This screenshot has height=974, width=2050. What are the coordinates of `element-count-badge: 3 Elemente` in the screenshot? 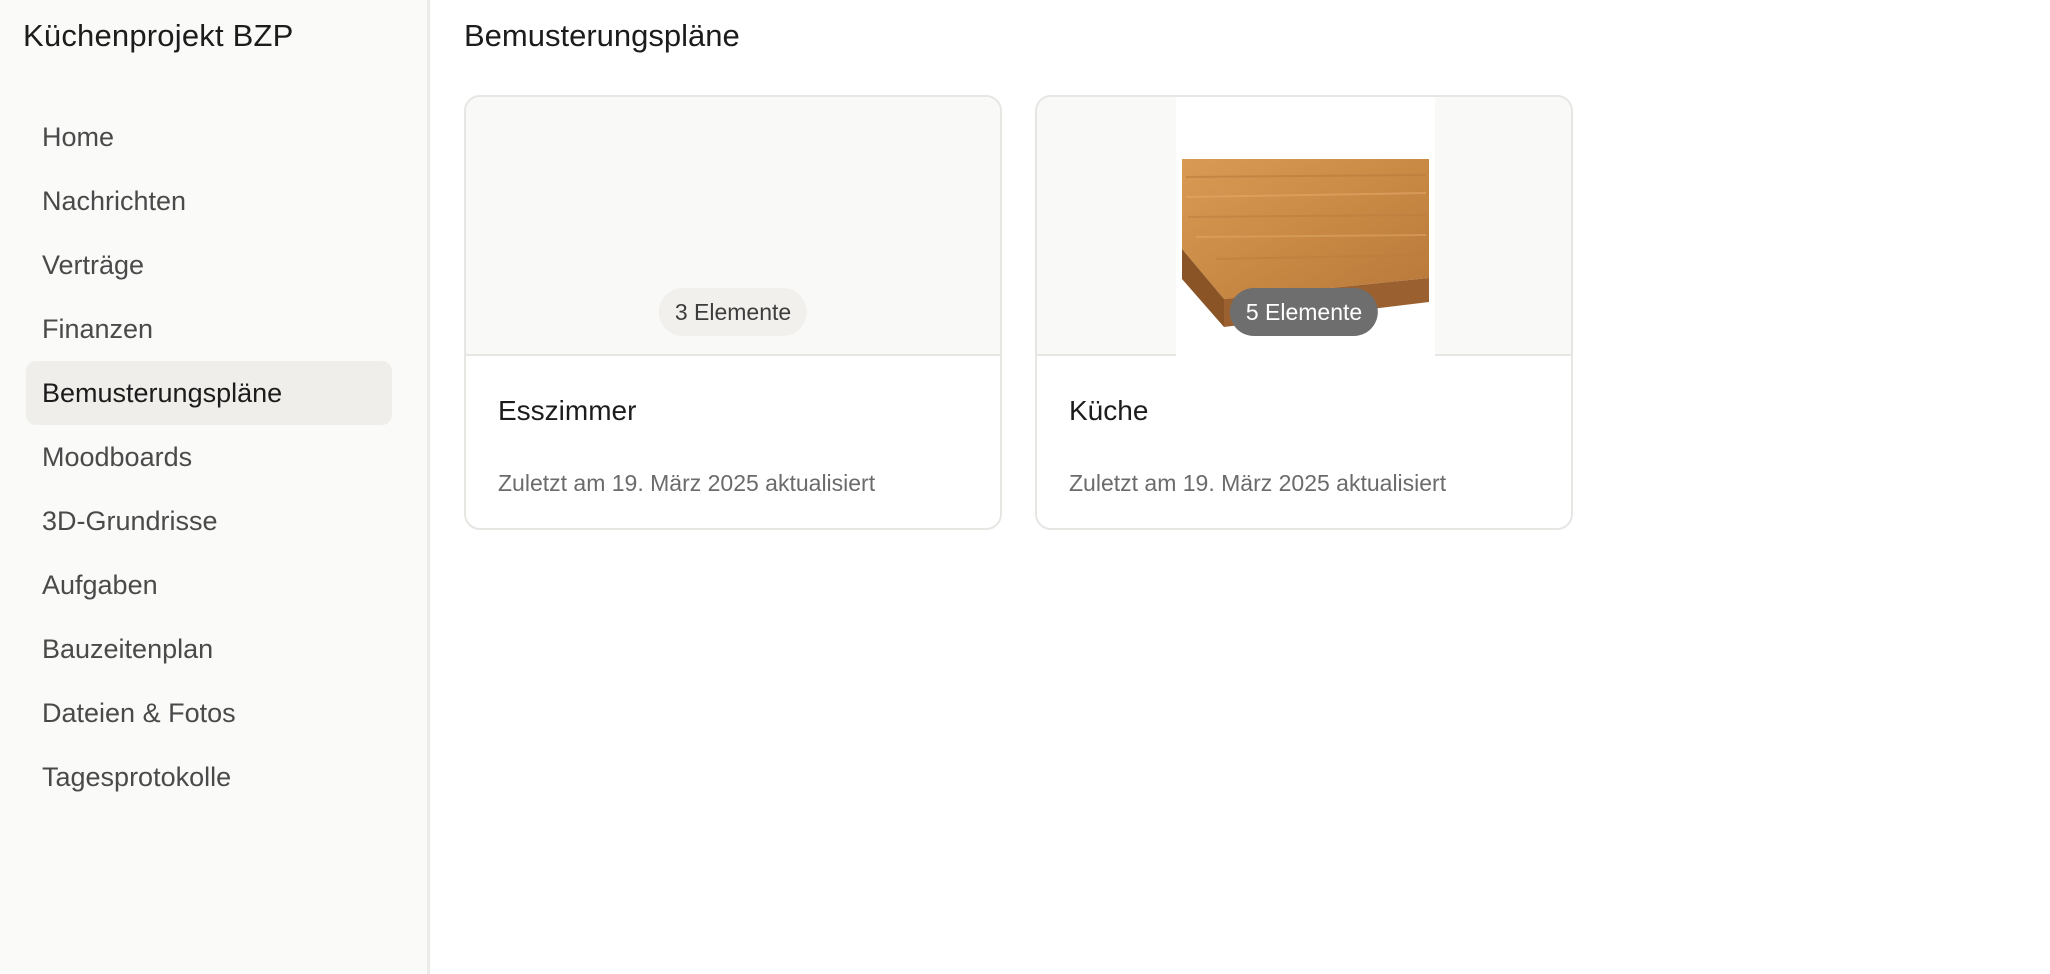 It's located at (733, 312).